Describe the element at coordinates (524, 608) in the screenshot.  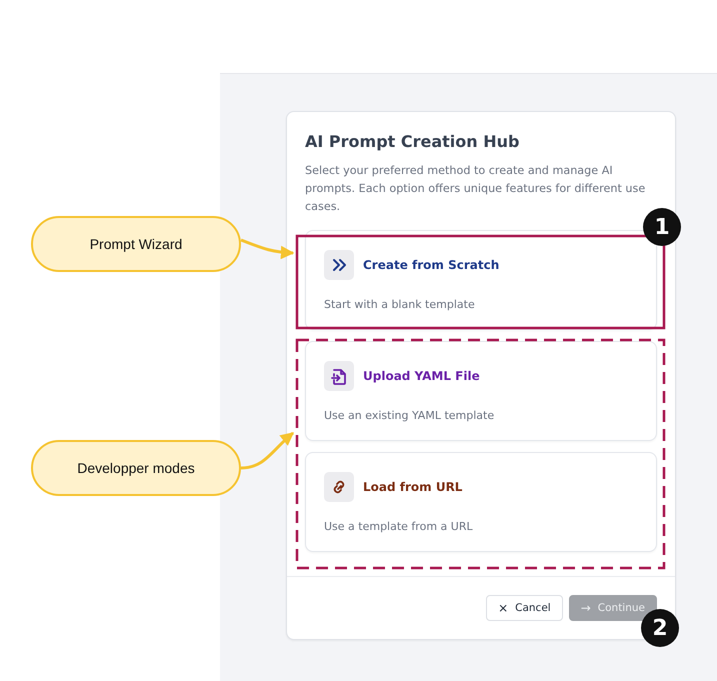
I see `cancel-button: × Cancel` at that location.